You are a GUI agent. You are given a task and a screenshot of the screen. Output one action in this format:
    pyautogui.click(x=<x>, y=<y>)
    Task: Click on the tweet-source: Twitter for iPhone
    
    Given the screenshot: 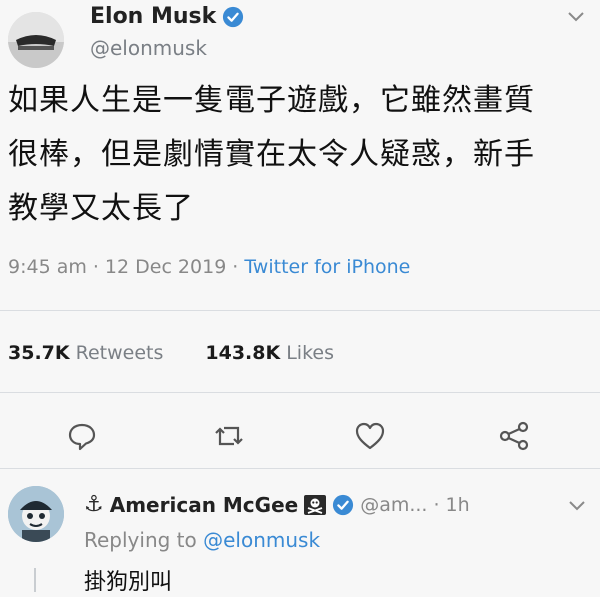 What is the action you would take?
    pyautogui.click(x=327, y=267)
    